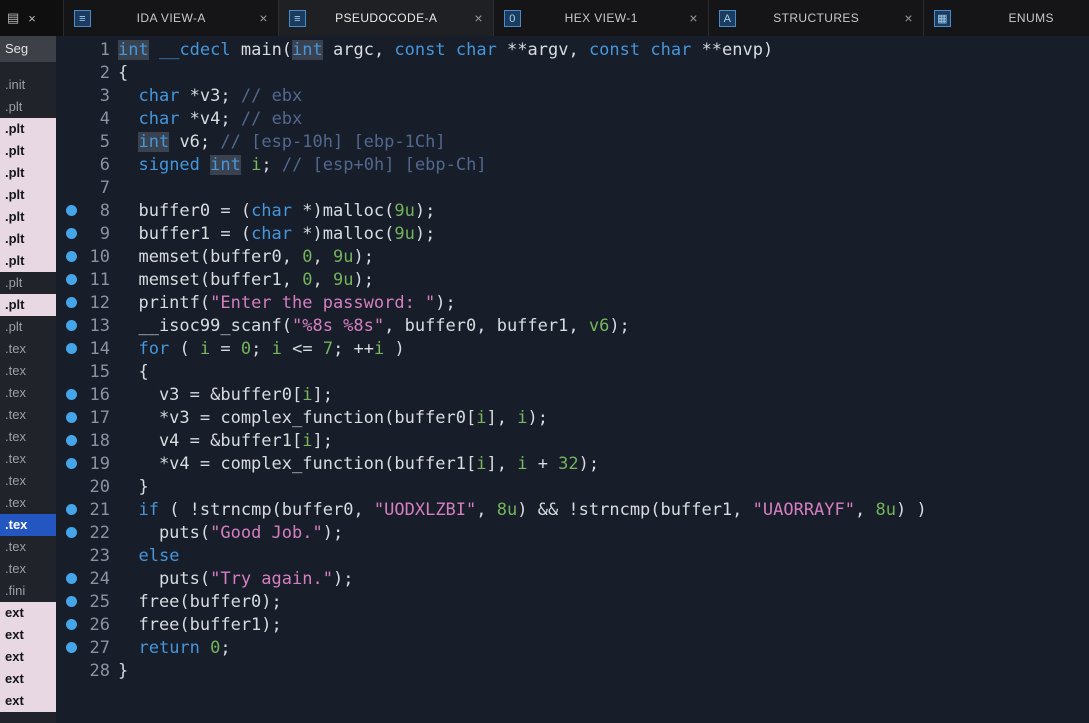 This screenshot has width=1089, height=723. I want to click on close-window-icon: ×, so click(32, 18).